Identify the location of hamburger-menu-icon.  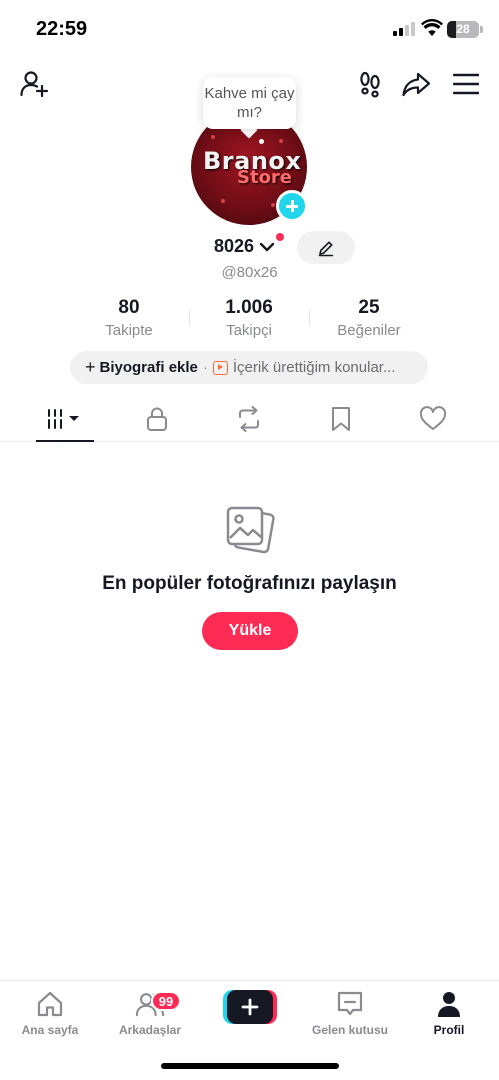
(466, 84).